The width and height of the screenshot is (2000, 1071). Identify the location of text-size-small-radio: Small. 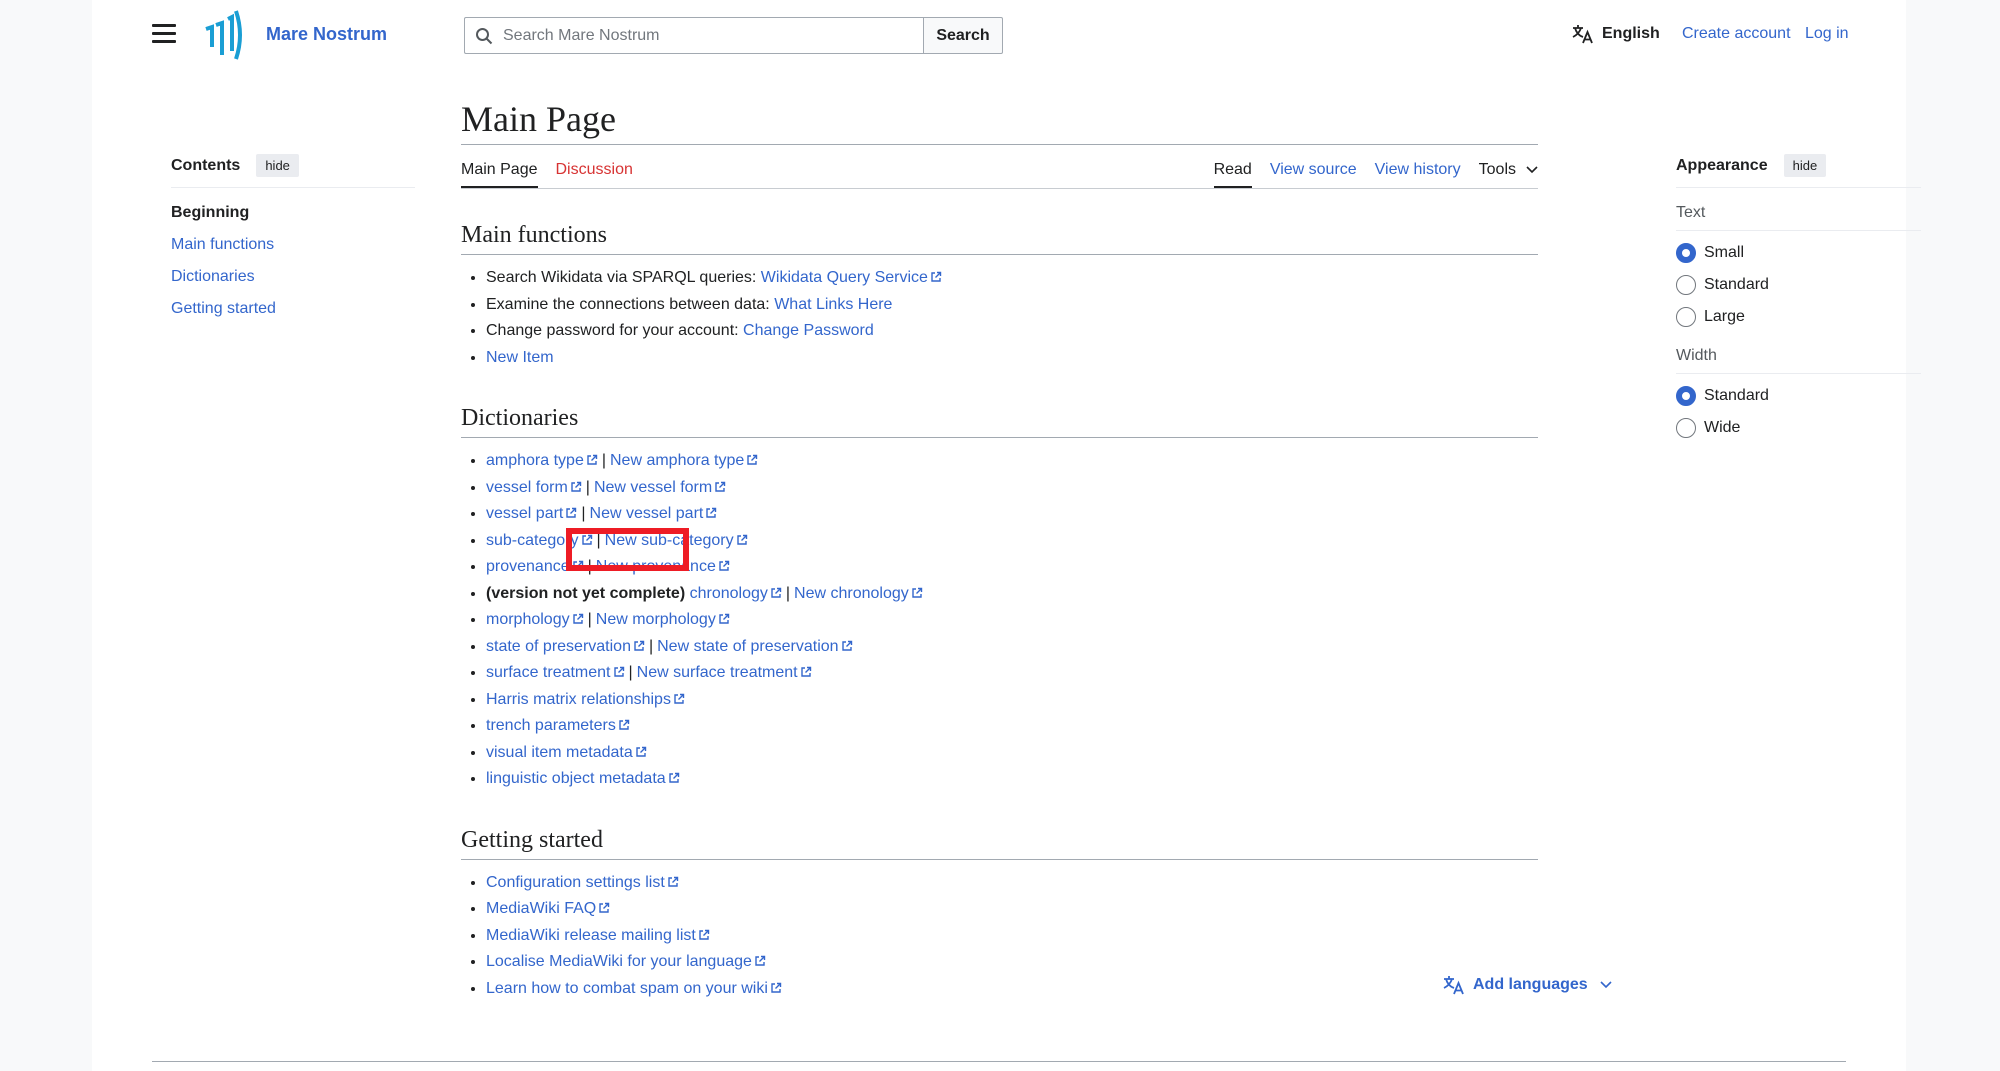
(1798, 253).